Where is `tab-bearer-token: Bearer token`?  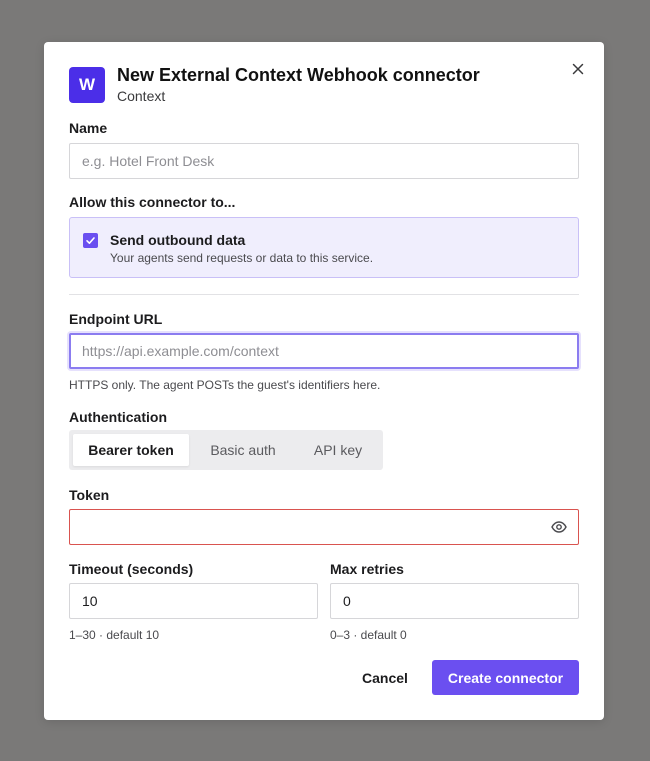 tab-bearer-token: Bearer token is located at coordinates (131, 450).